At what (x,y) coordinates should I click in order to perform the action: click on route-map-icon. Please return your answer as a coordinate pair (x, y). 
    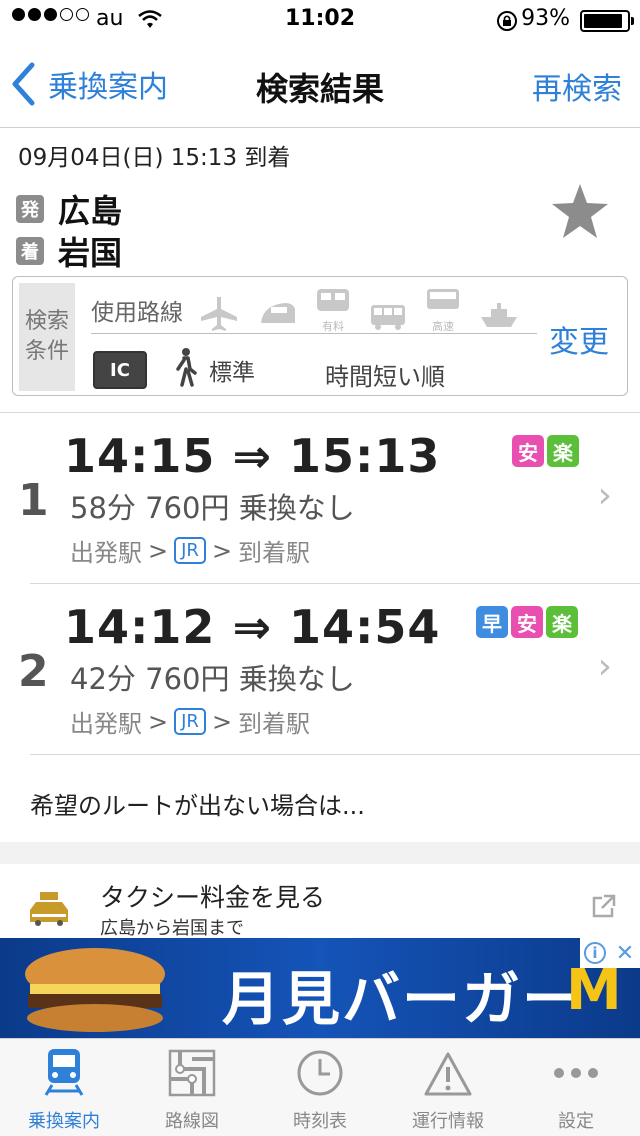
    Looking at the image, I should click on (192, 1073).